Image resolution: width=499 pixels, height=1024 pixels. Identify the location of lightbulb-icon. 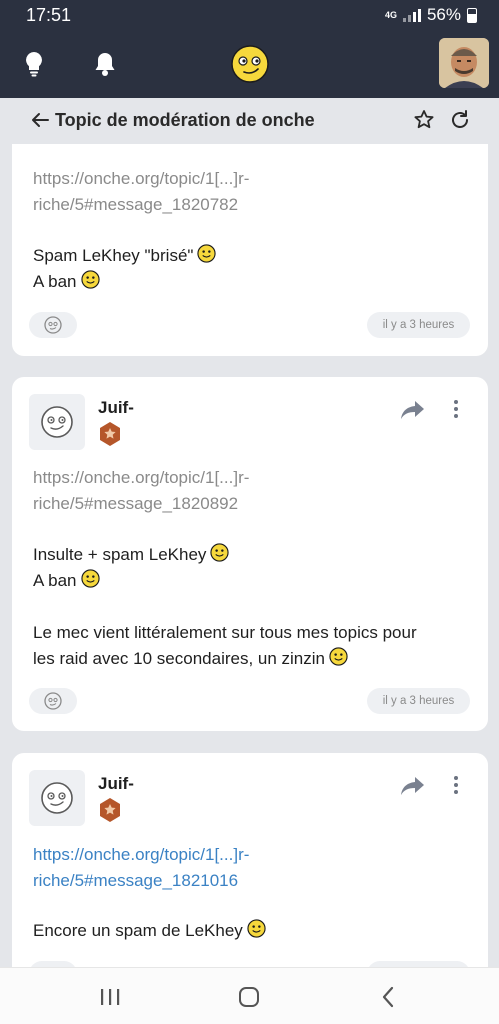
(34, 64).